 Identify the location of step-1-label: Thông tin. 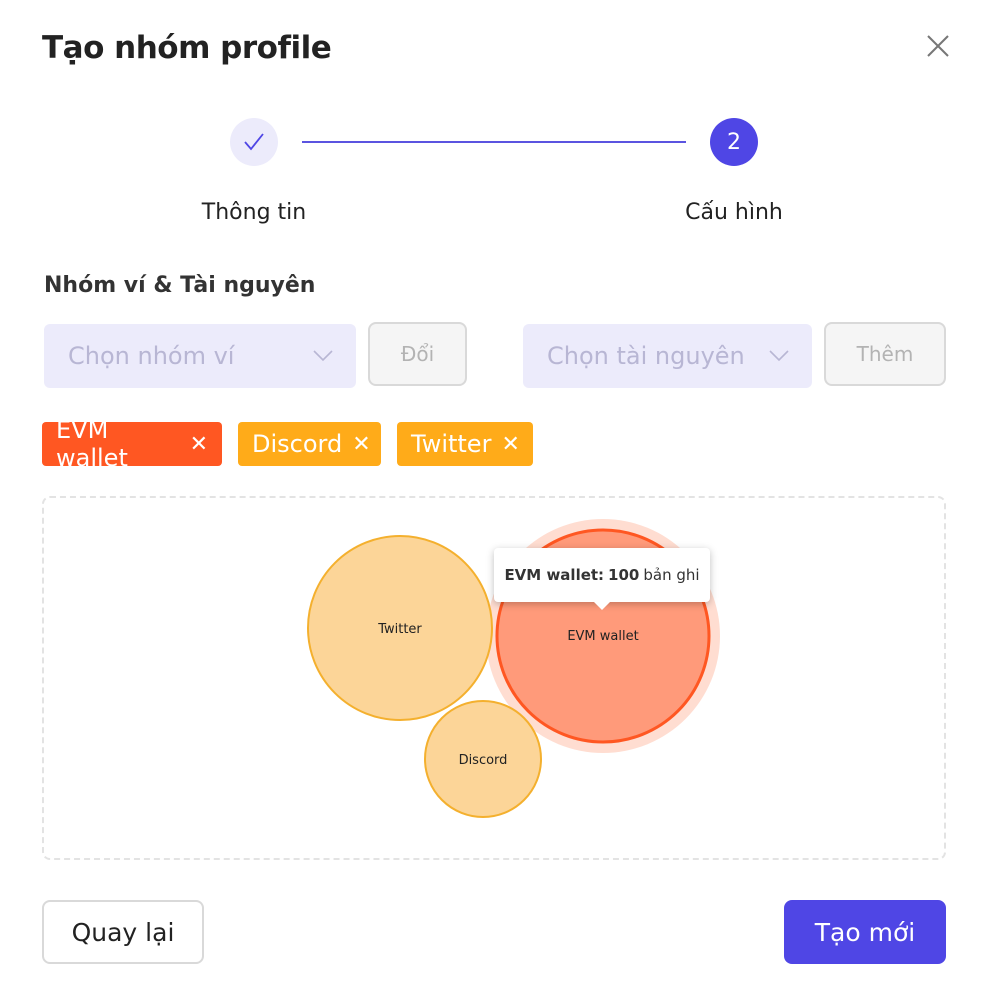
(254, 212).